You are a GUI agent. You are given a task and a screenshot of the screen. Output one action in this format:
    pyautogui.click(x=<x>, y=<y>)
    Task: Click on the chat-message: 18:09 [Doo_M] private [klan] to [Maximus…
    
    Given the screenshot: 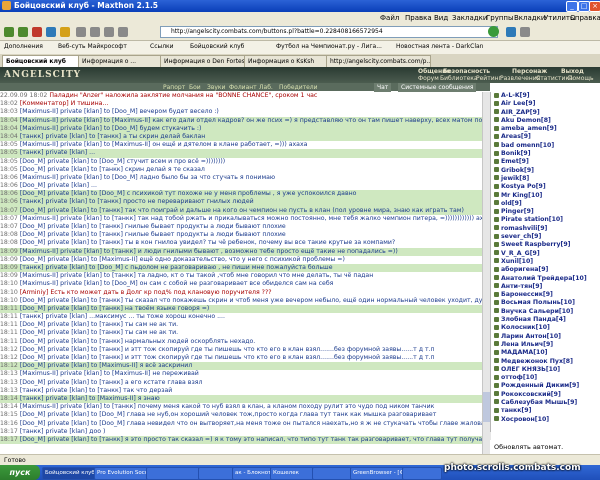 What is the action you would take?
    pyautogui.click(x=241, y=260)
    